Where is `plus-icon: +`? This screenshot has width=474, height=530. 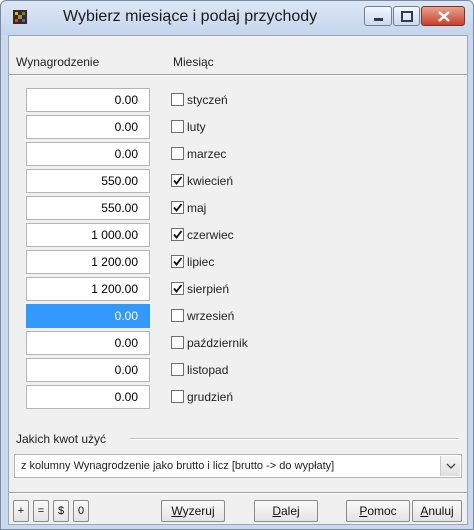 plus-icon: + is located at coordinates (21, 511).